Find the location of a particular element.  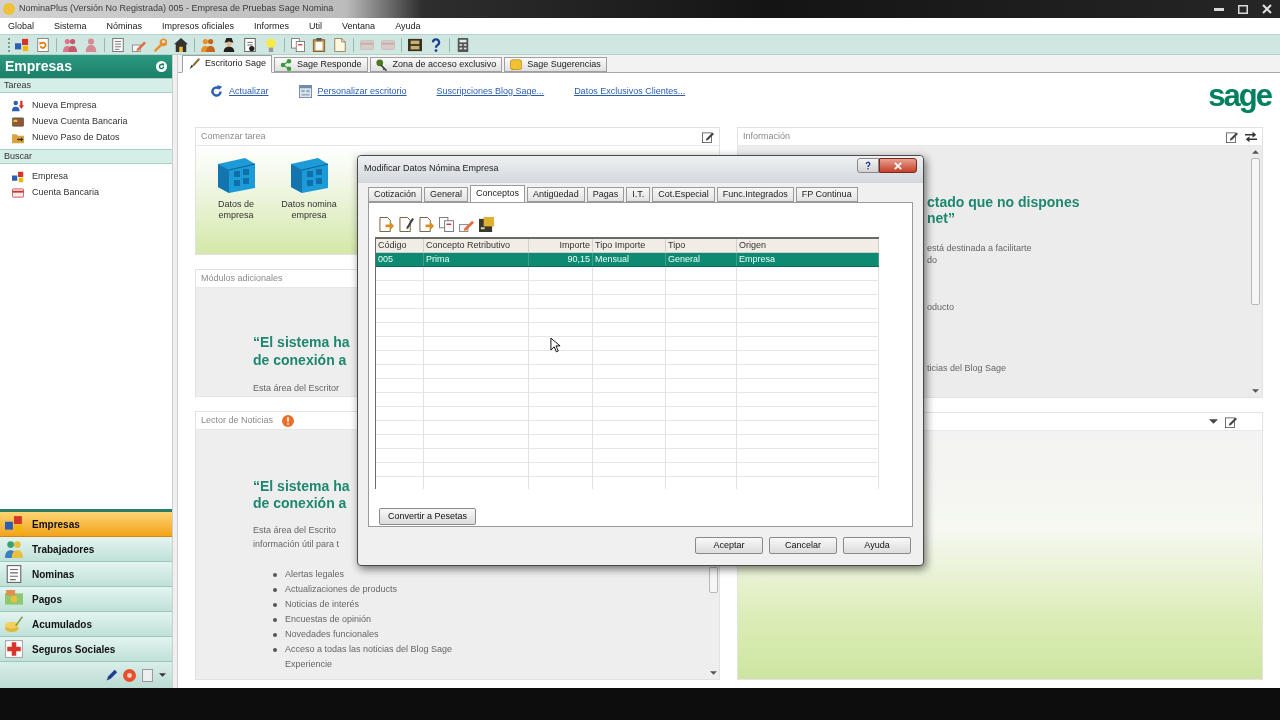

column-header: Concepto Retributivo is located at coordinates (476, 245).